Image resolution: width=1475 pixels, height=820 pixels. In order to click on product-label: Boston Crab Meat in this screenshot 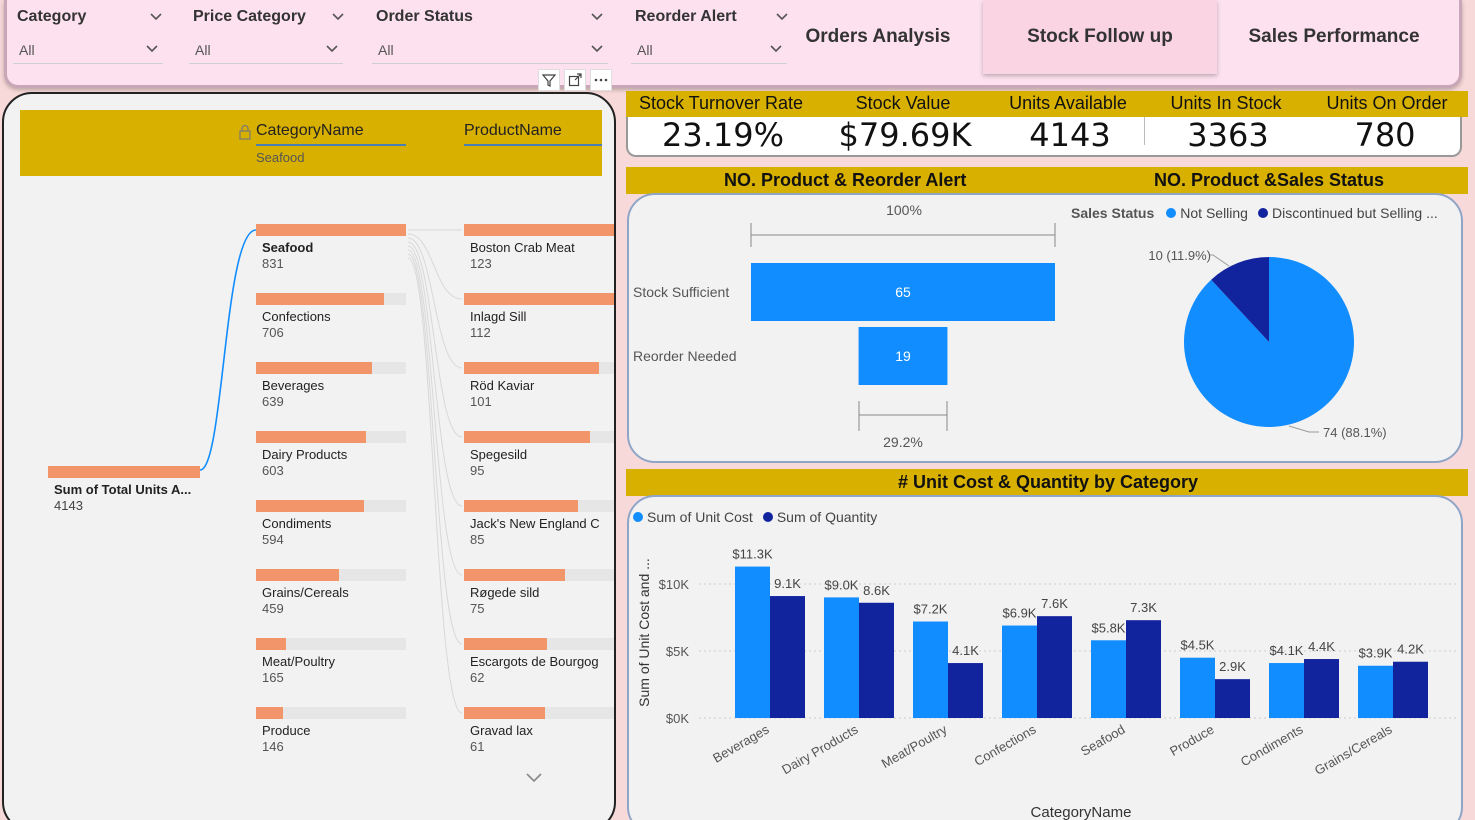, I will do `click(522, 247)`.